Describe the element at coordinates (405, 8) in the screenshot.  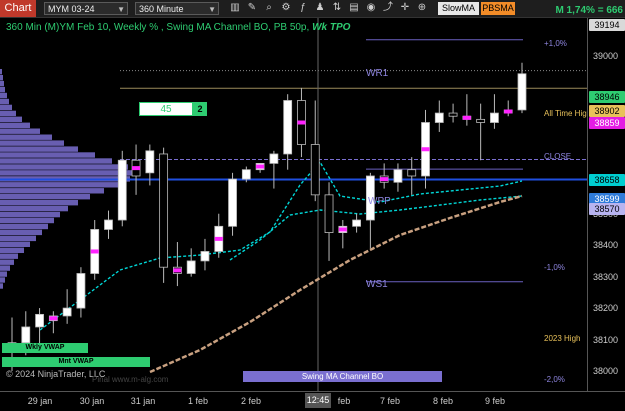
I see `crosshair-icon: ✛` at that location.